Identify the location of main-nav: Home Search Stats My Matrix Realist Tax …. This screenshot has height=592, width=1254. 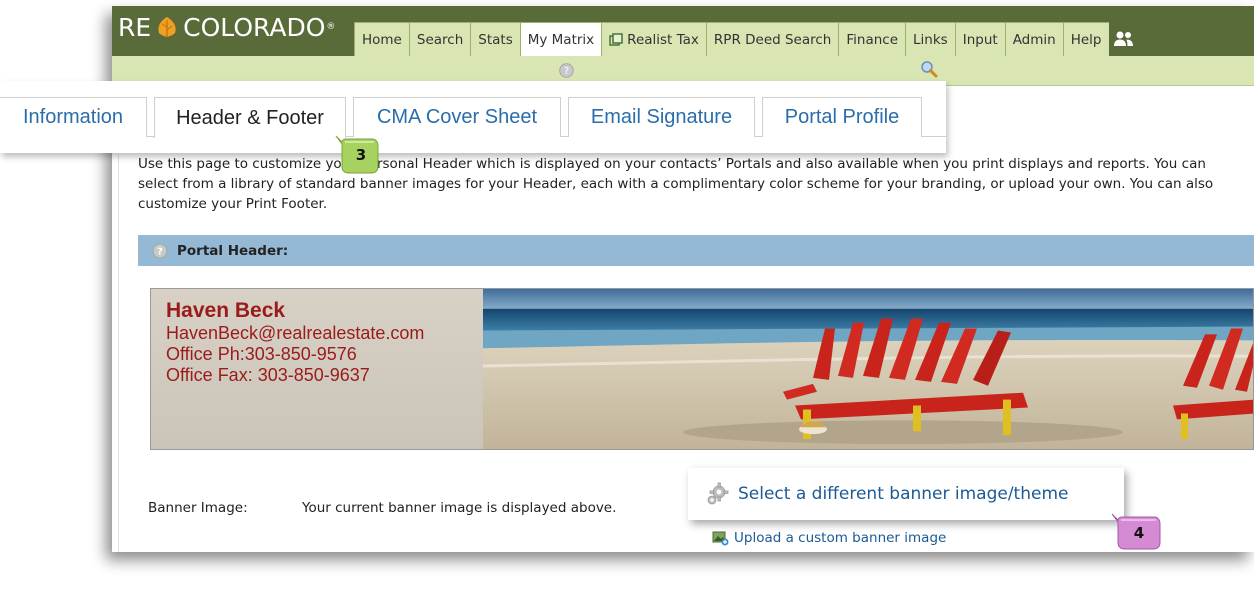
(746, 39).